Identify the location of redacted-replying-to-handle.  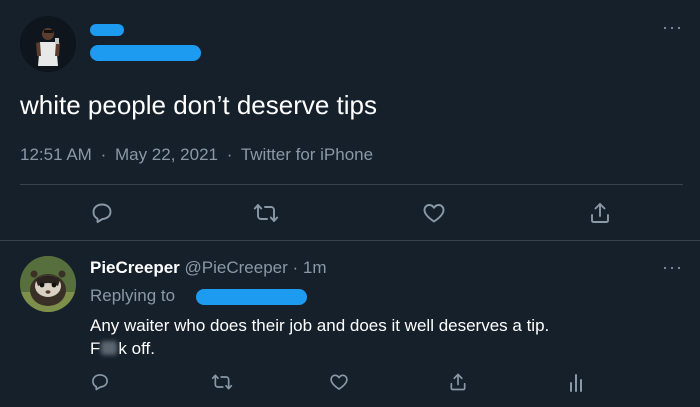
(251, 297).